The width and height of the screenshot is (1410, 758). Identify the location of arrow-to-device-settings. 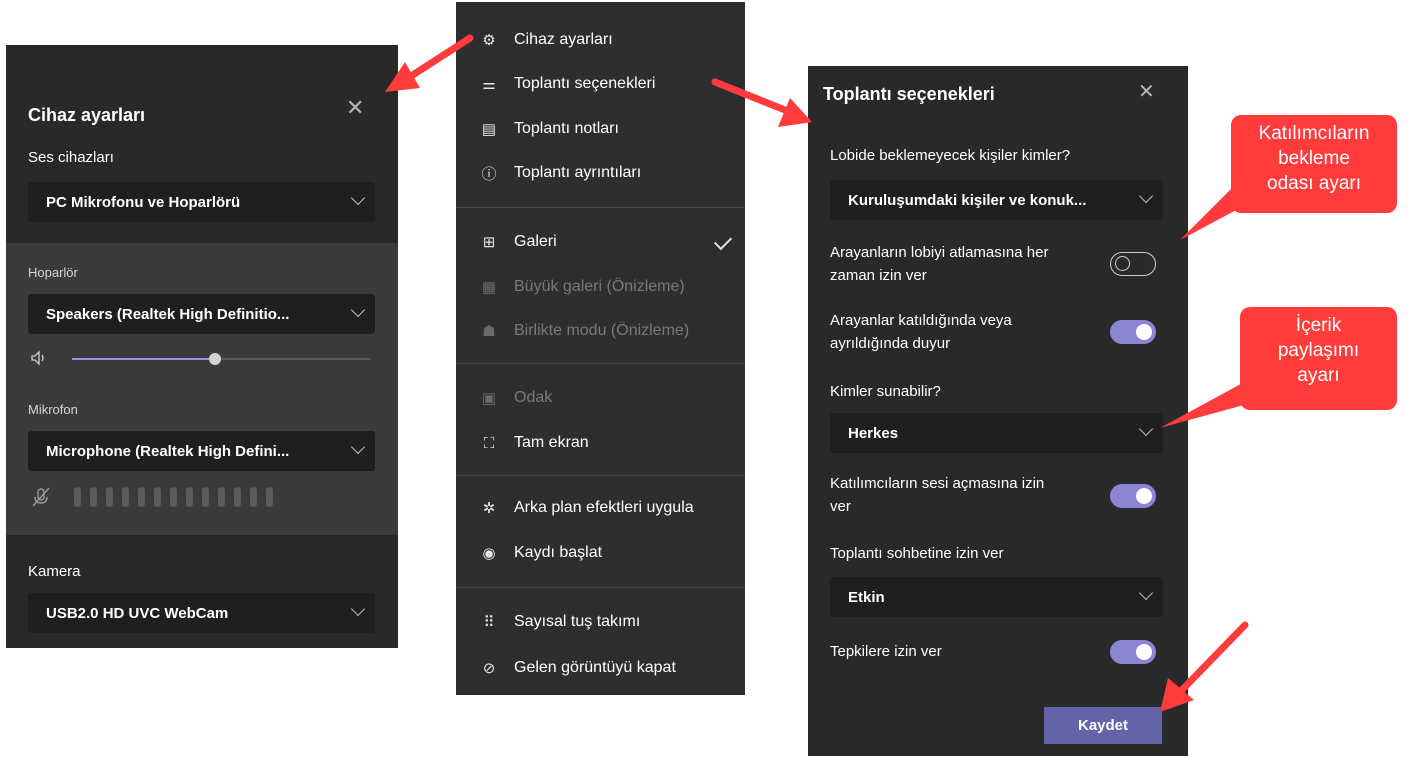
(437, 59).